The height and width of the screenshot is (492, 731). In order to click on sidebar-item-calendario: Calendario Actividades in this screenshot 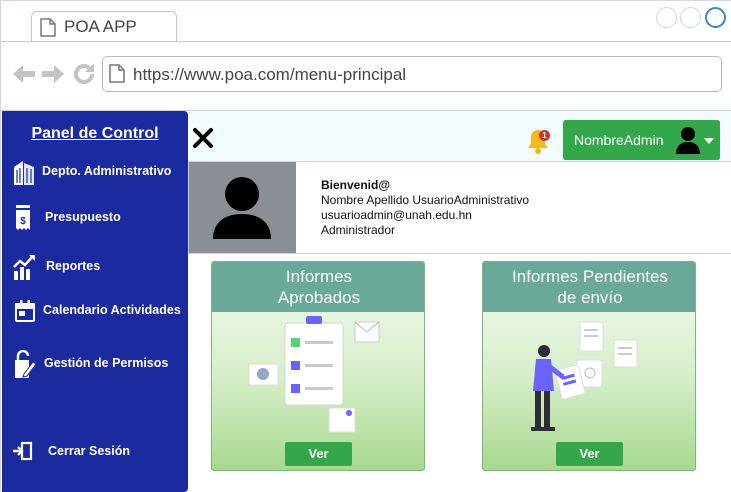, I will do `click(100, 312)`.